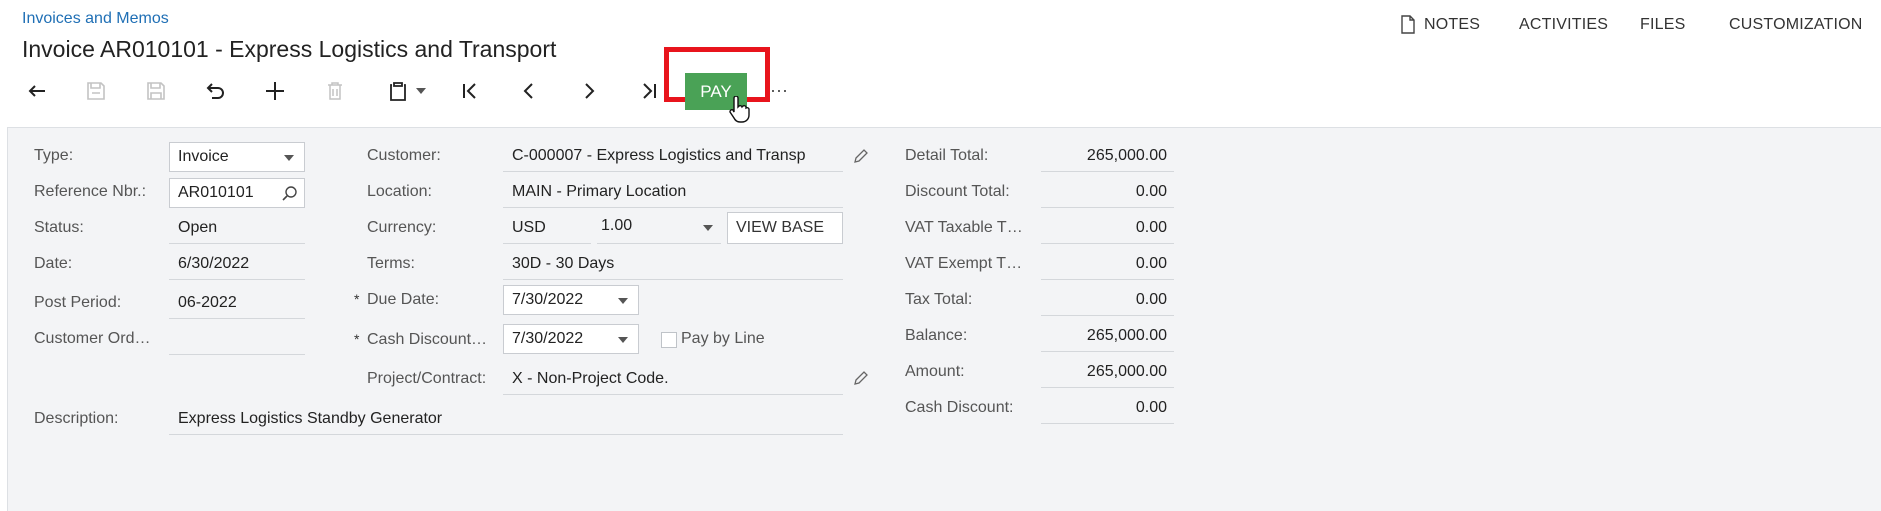 Image resolution: width=1881 pixels, height=511 pixels. I want to click on currency-value: USD, so click(529, 227).